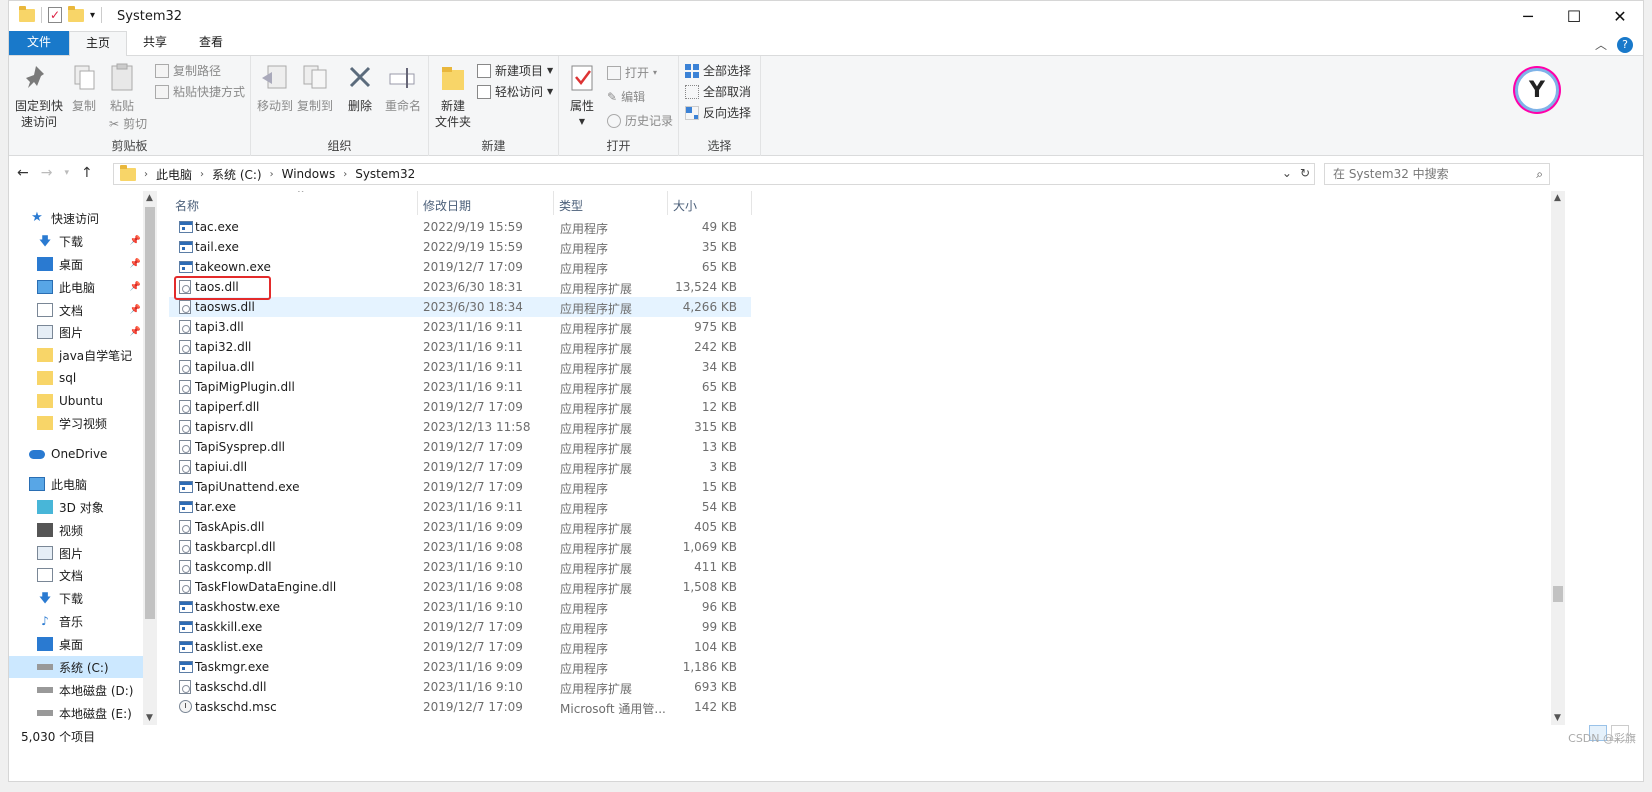 The width and height of the screenshot is (1652, 792). What do you see at coordinates (84, 88) in the screenshot?
I see `copy-button: 复制` at bounding box center [84, 88].